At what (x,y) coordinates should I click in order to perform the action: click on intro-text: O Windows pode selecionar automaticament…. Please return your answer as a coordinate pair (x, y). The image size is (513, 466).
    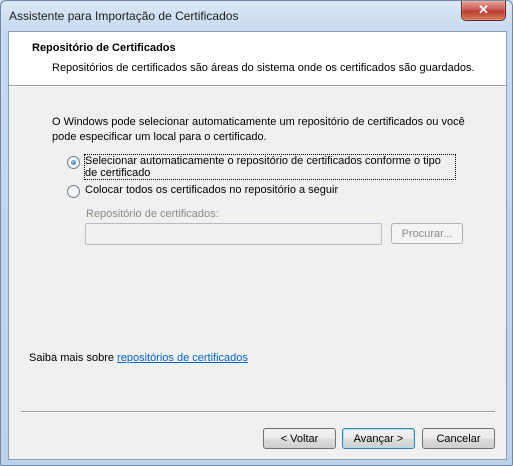
    Looking at the image, I should click on (258, 129).